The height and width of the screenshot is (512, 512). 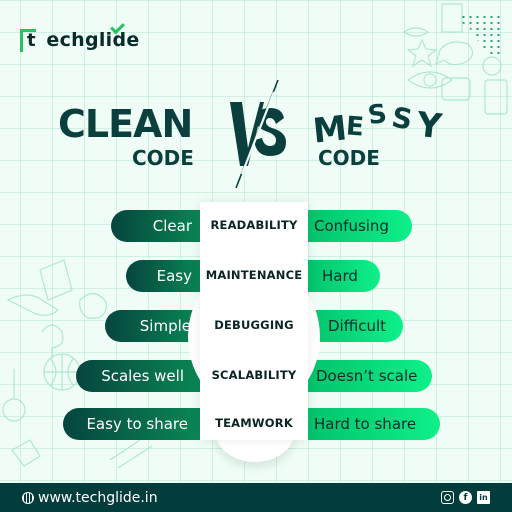 I want to click on messy-letter: S, so click(x=377, y=115).